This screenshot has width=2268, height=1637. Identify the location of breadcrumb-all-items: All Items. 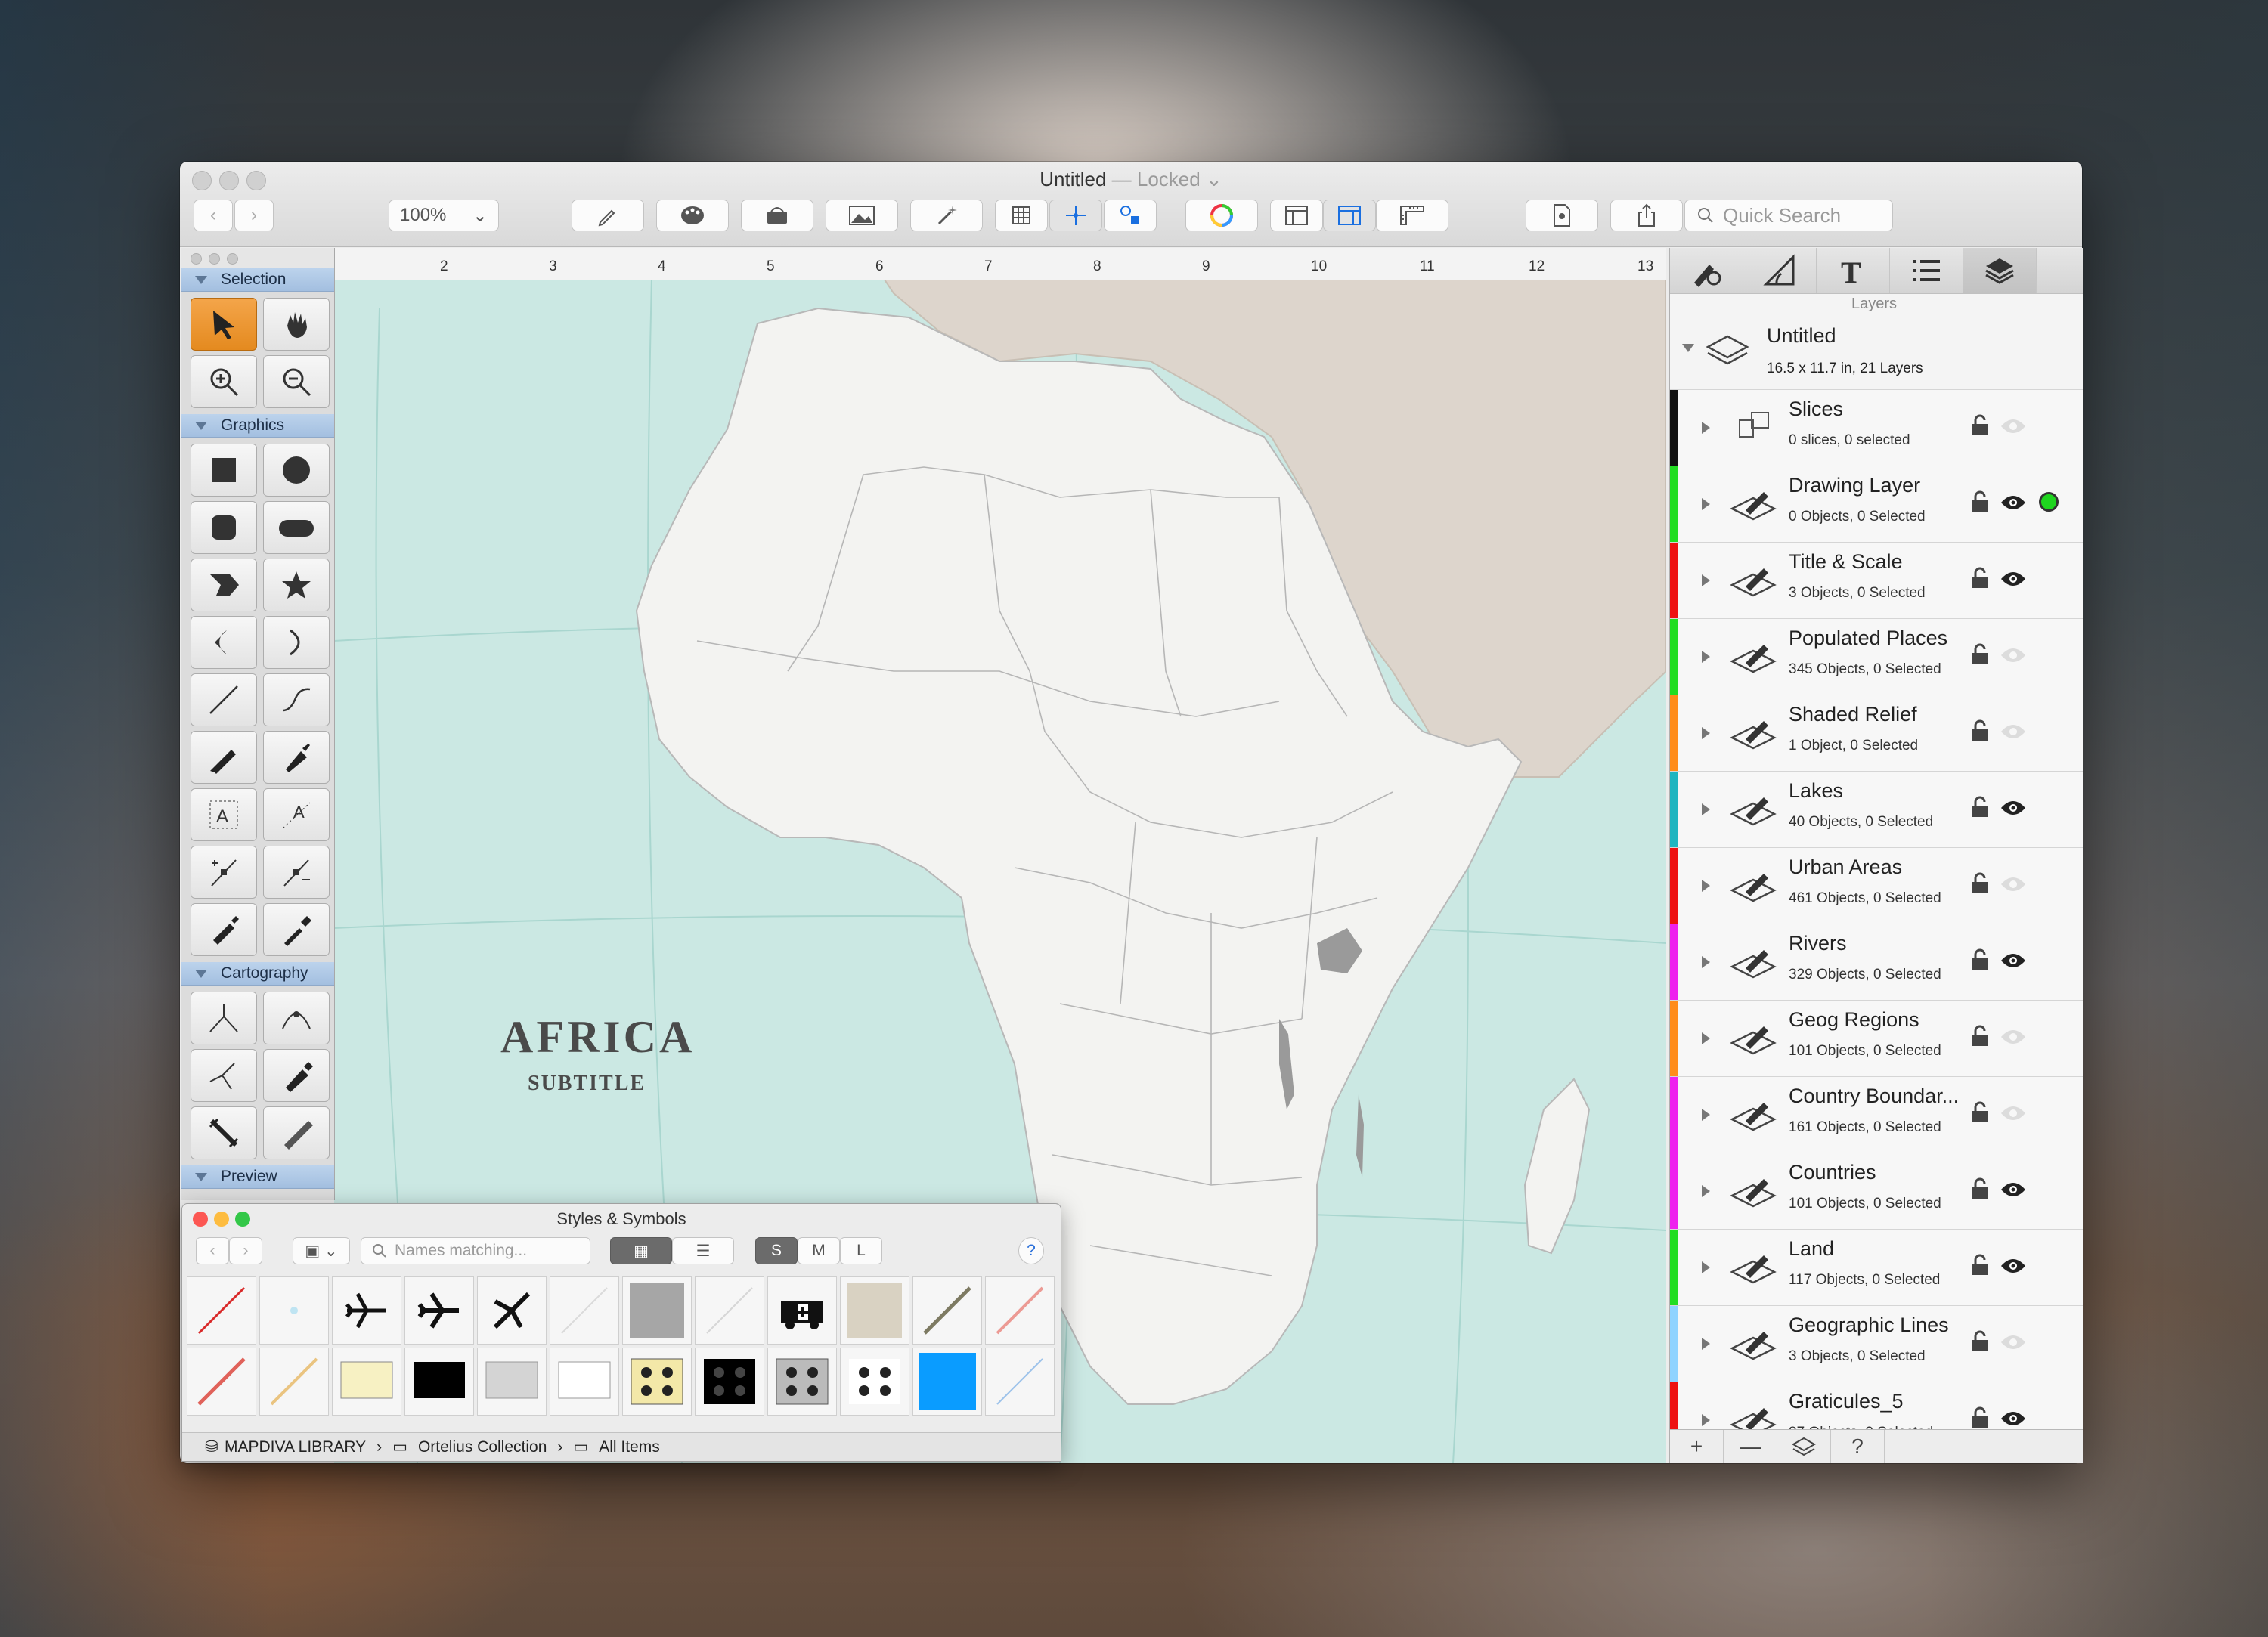
(629, 1447).